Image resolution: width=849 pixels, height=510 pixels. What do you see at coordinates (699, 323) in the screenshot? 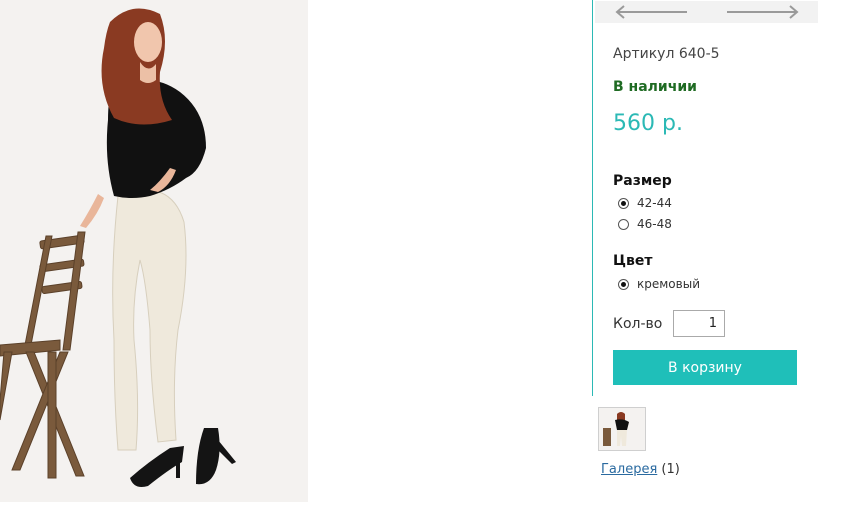
I see `quantity-input` at bounding box center [699, 323].